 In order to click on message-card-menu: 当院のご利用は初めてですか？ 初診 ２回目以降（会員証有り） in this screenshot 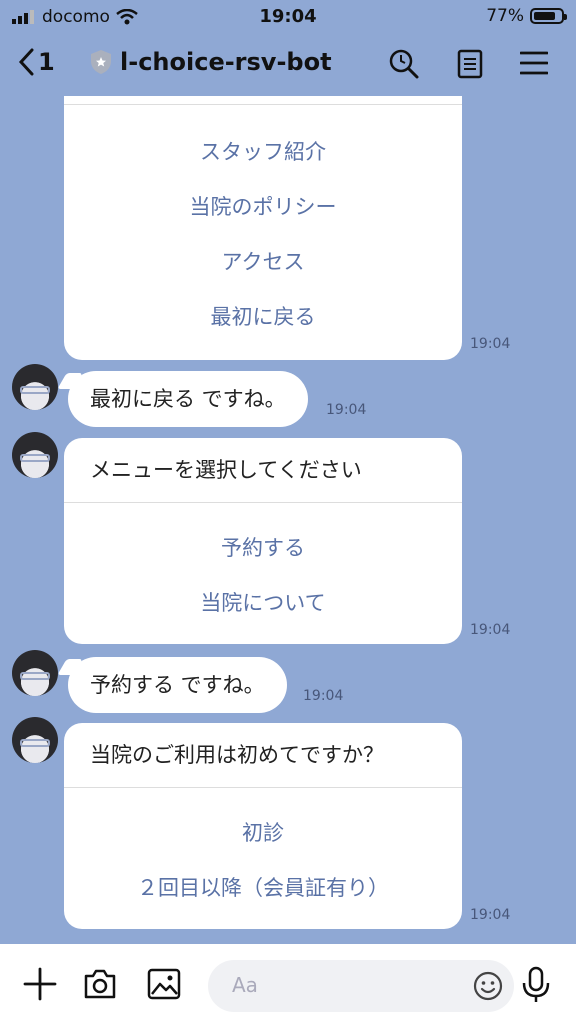, I will do `click(263, 826)`.